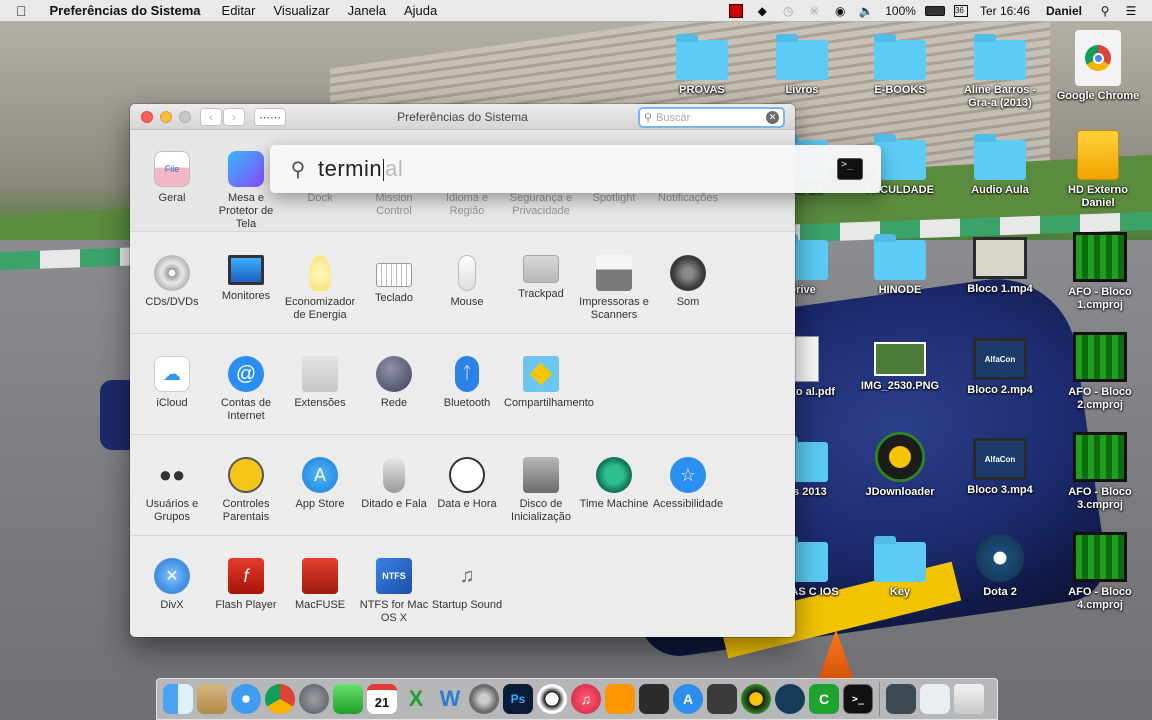 This screenshot has width=1152, height=720. I want to click on desktop-icon-hinode: HINODE, so click(900, 265).